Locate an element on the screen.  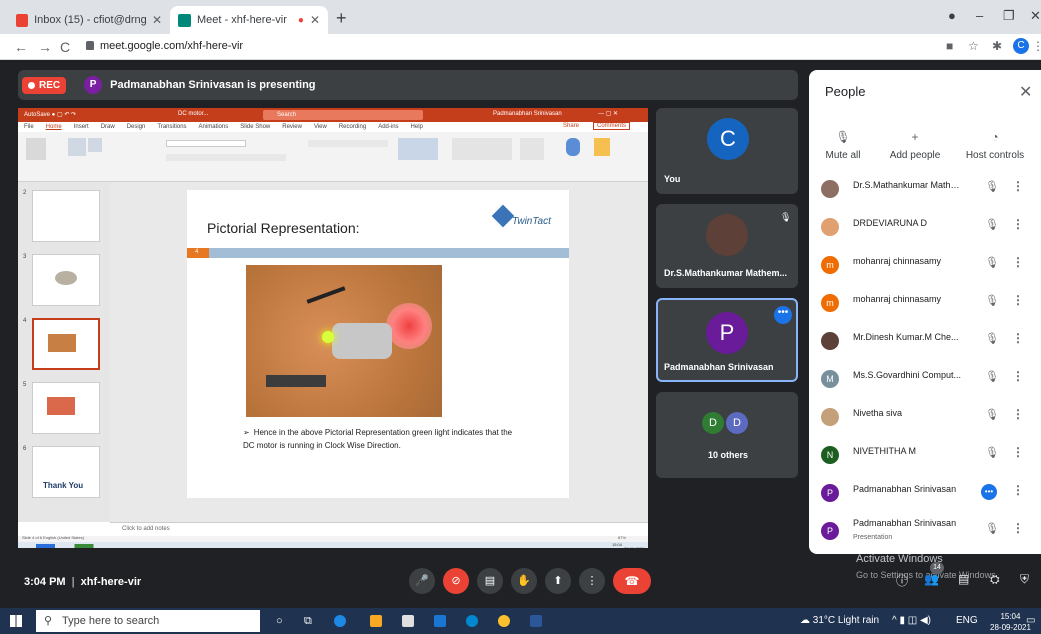
pp-window-controls: — ▢ ✕ is located at coordinates (608, 113).